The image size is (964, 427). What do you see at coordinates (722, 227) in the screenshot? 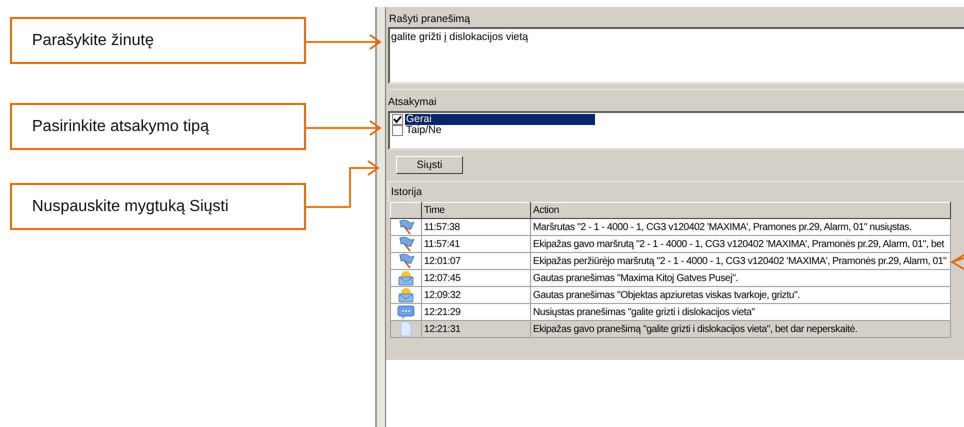
I see `action-cell: Maršrutas "2 - 1 - 4000 - 1, CG3 v120402 'MAXIMA', Pramones pr.29, Alarm, 01" nusiųstas.` at bounding box center [722, 227].